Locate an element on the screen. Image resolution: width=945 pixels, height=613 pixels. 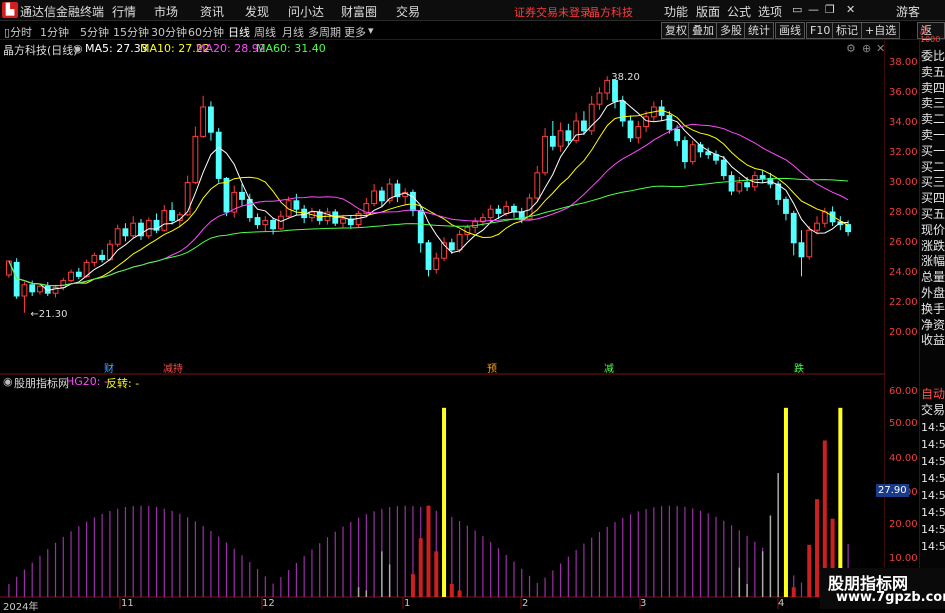
side-field-0: 委比 is located at coordinates (933, 56).